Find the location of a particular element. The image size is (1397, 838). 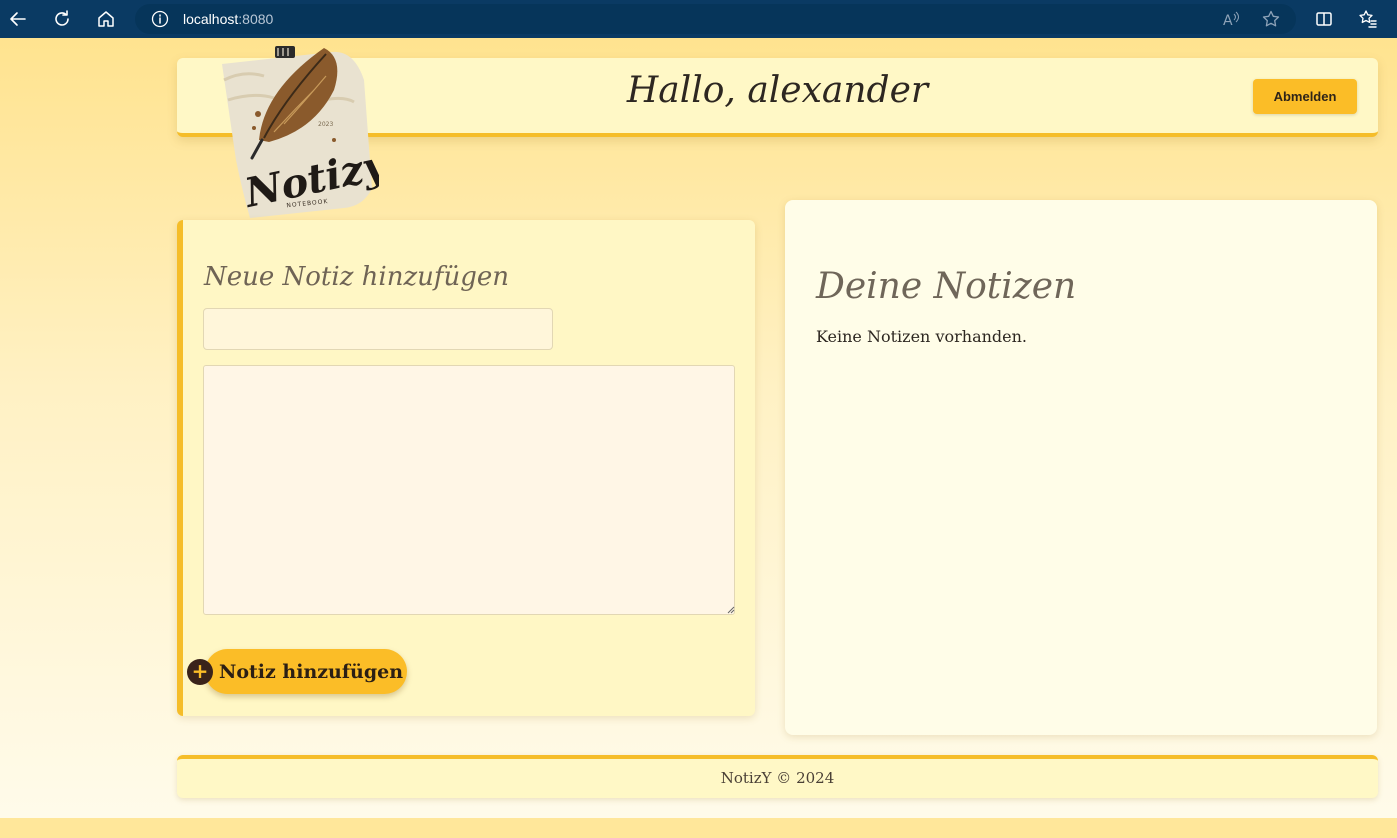

footer: NotizY © 2024 is located at coordinates (777, 776).